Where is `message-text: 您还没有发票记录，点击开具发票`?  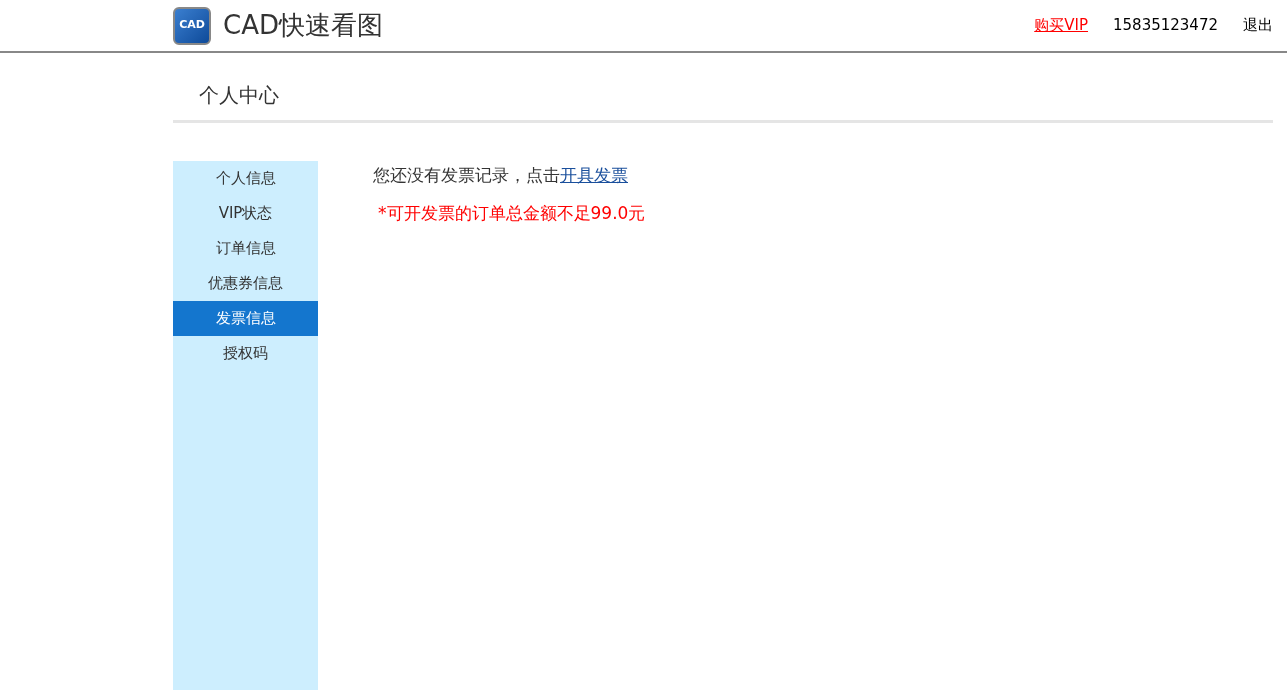 message-text: 您还没有发票记录，点击开具发票 is located at coordinates (501, 175).